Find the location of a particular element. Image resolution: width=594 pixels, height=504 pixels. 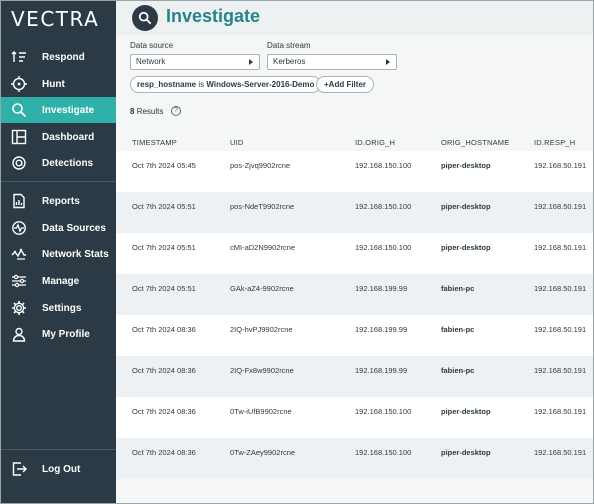

table-cell: 2IQ-hvPJ9902rcne is located at coordinates (261, 329).